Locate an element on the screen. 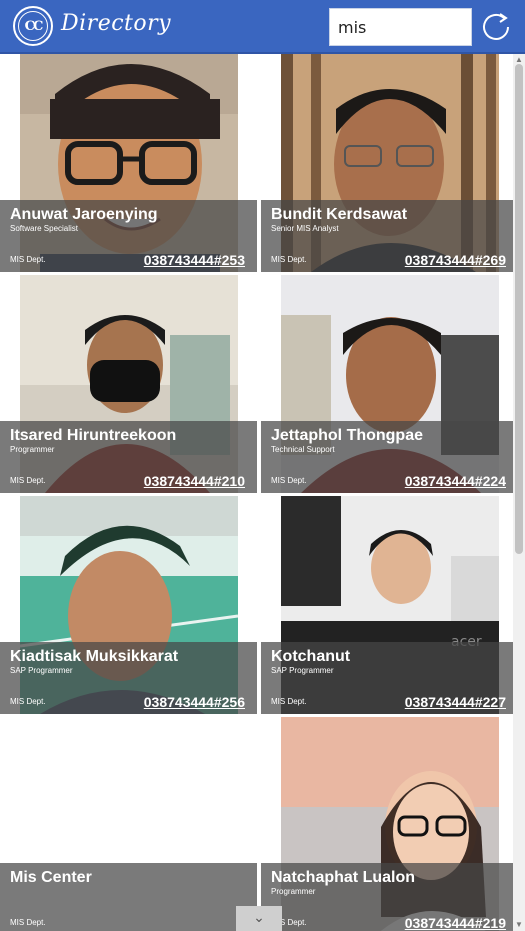  person-card: Mis Center MIS Dept. is located at coordinates (128, 824).